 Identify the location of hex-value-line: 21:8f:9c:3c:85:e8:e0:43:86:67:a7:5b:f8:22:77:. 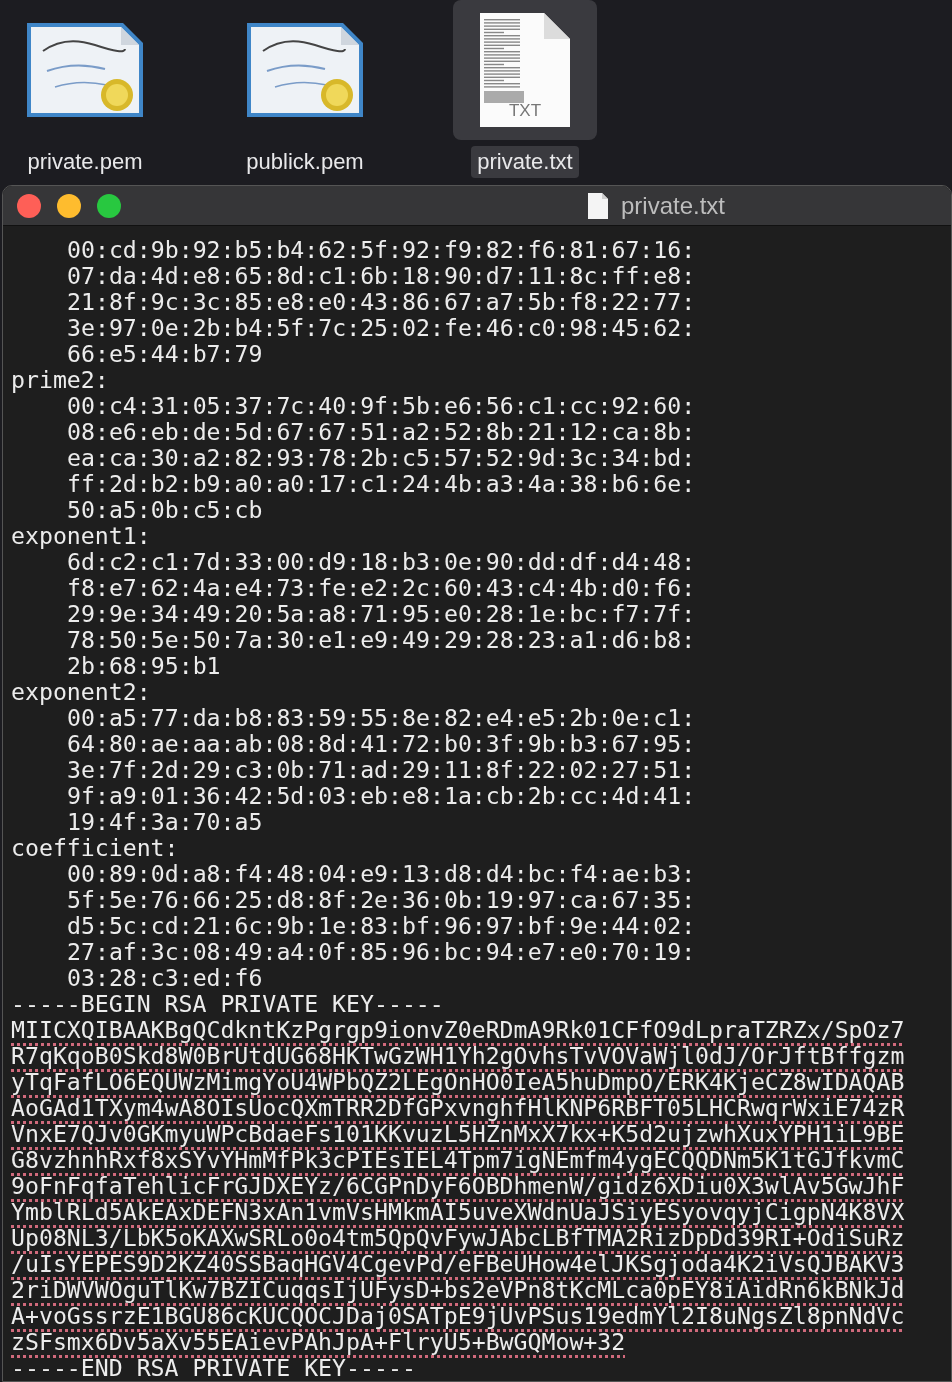
(381, 302).